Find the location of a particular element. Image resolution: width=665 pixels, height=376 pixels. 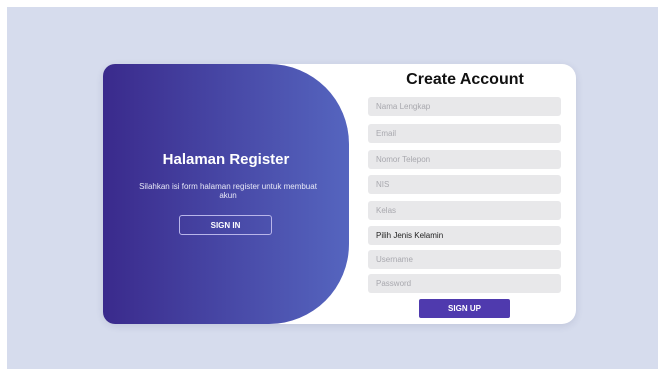

full-name-input is located at coordinates (464, 106).